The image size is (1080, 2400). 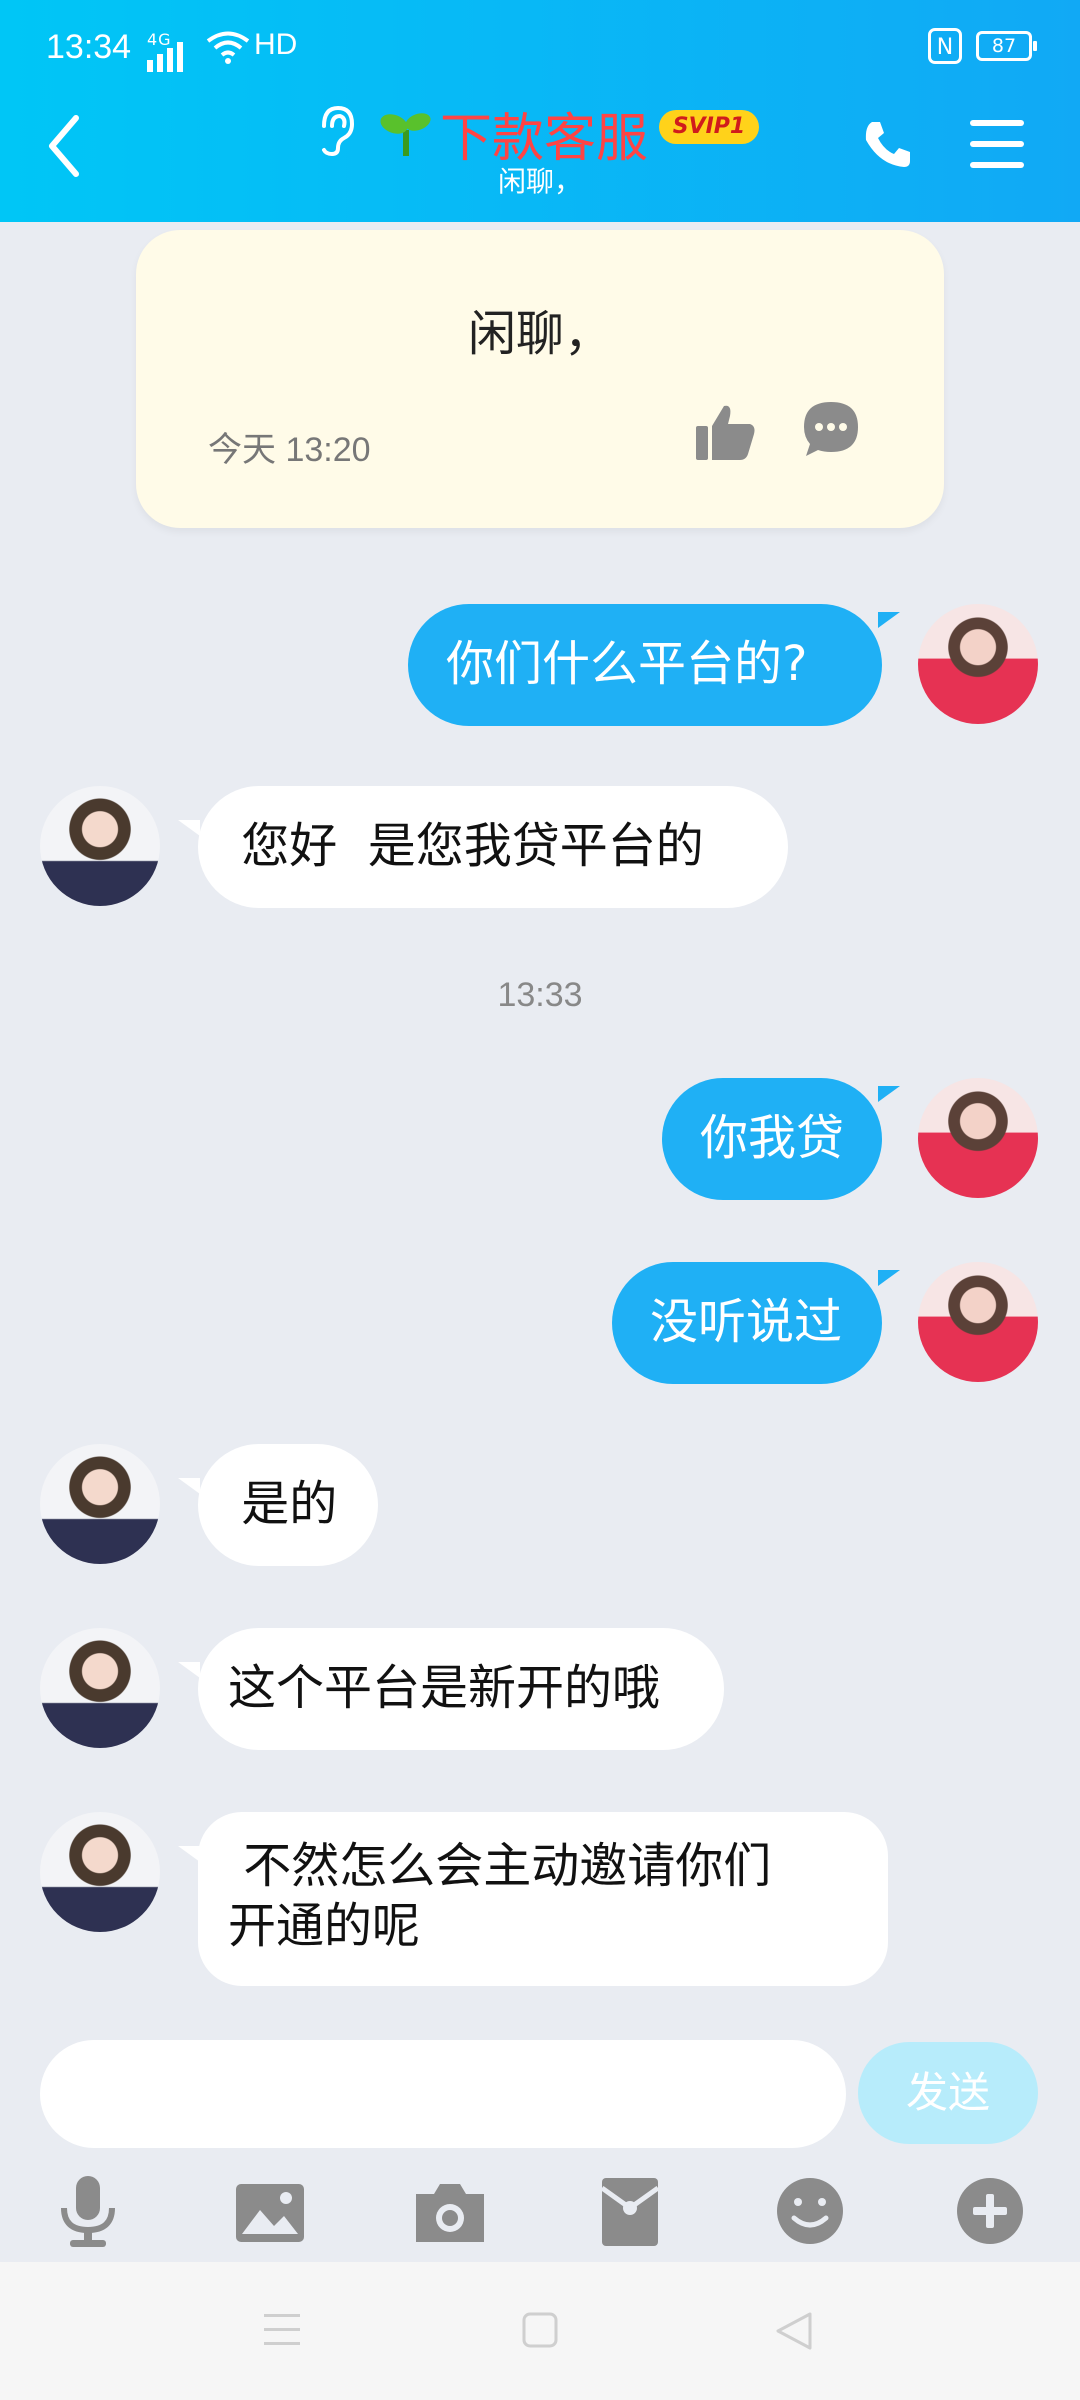 I want to click on ear-icon, so click(x=336, y=135).